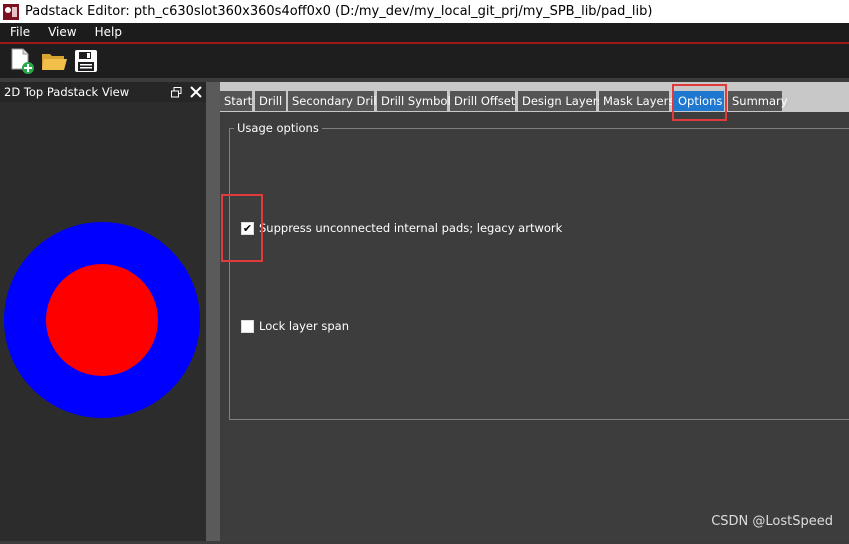 Image resolution: width=849 pixels, height=544 pixels. Describe the element at coordinates (304, 326) in the screenshot. I see `lock-layer-span-label: Lock layer span` at that location.